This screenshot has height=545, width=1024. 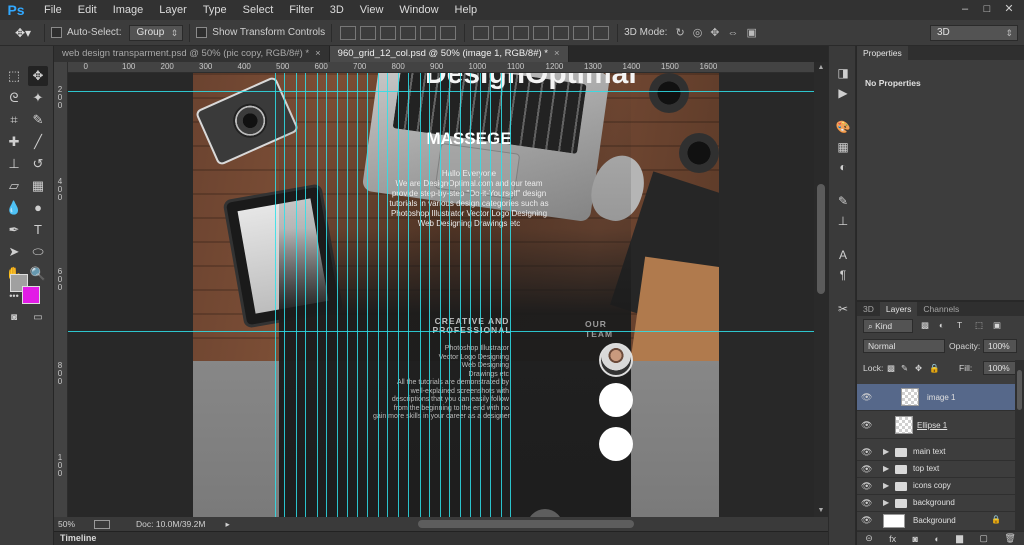 What do you see at coordinates (156, 32) in the screenshot?
I see `auto-select-target-dropdown: Group` at bounding box center [156, 32].